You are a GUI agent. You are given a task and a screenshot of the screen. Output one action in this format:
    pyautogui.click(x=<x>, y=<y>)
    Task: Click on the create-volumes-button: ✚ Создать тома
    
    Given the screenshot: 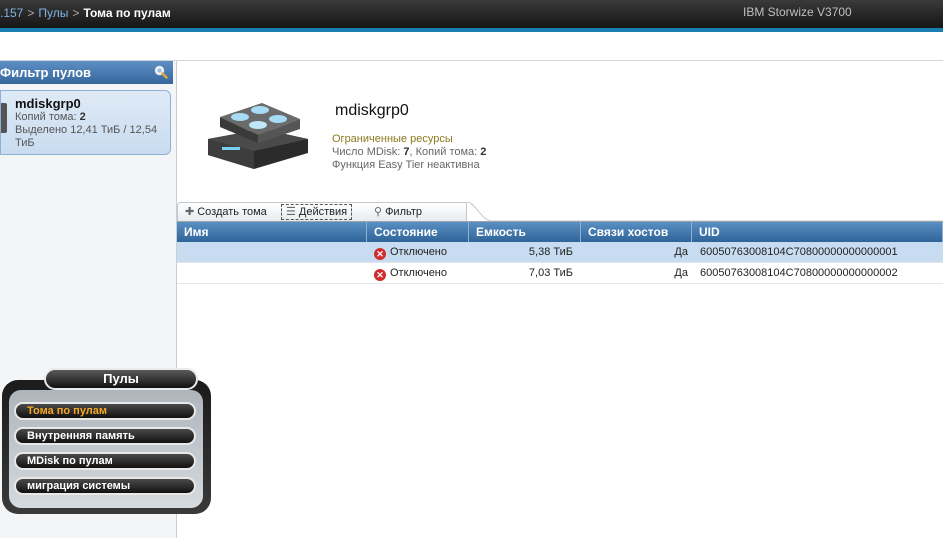 What is the action you would take?
    pyautogui.click(x=226, y=212)
    